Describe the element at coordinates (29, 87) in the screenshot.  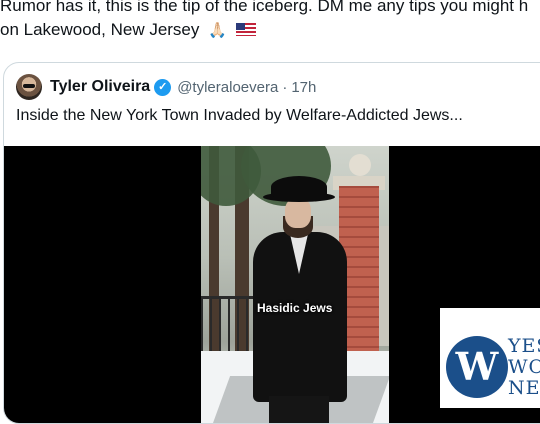
I see `author-avatar` at that location.